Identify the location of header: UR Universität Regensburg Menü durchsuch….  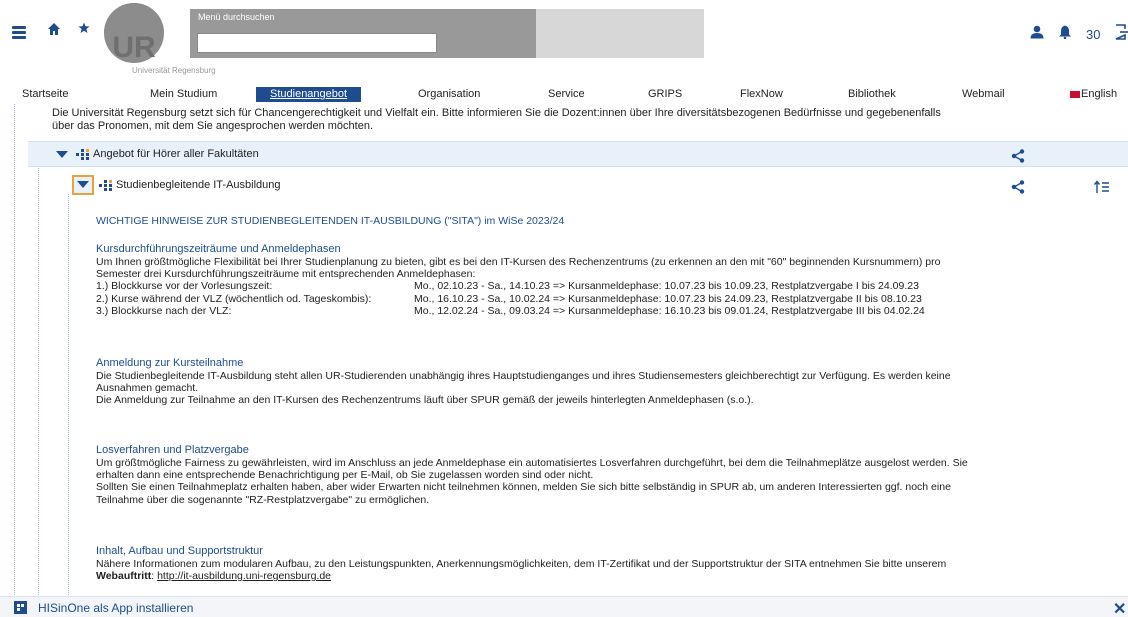
(564, 42).